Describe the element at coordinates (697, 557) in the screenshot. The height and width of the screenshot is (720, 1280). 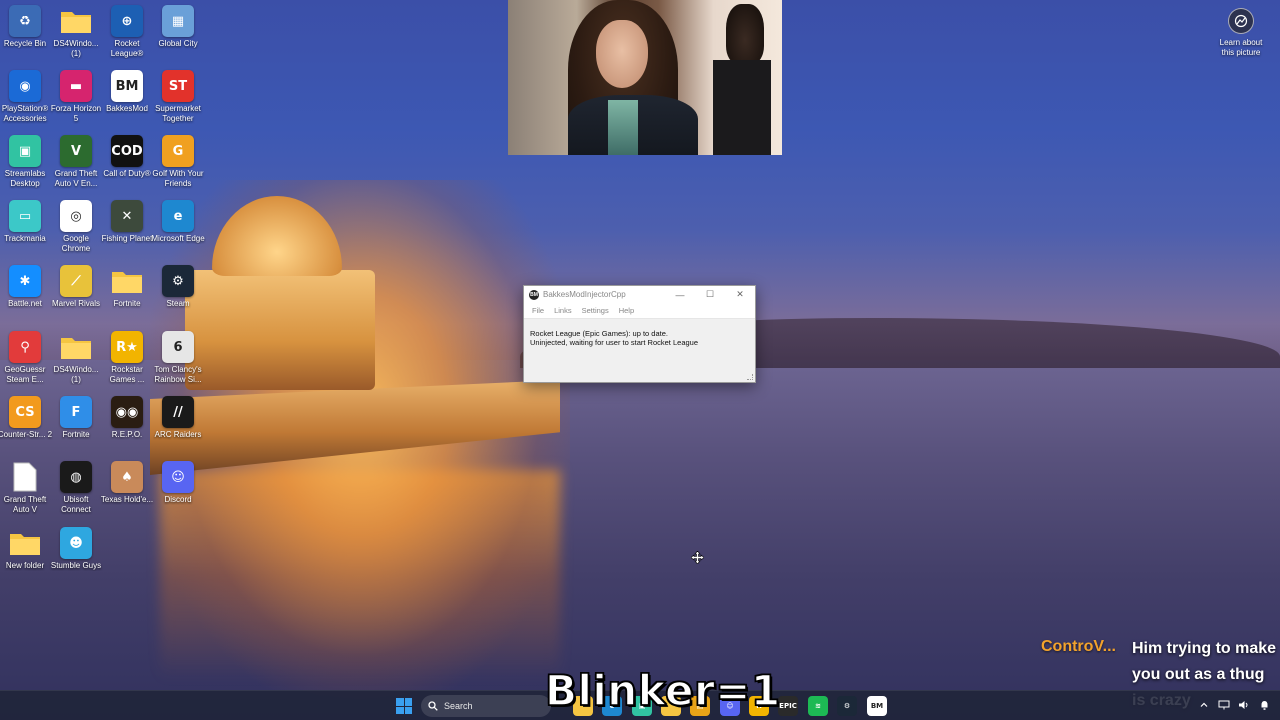
I see `move-cursor-icon` at that location.